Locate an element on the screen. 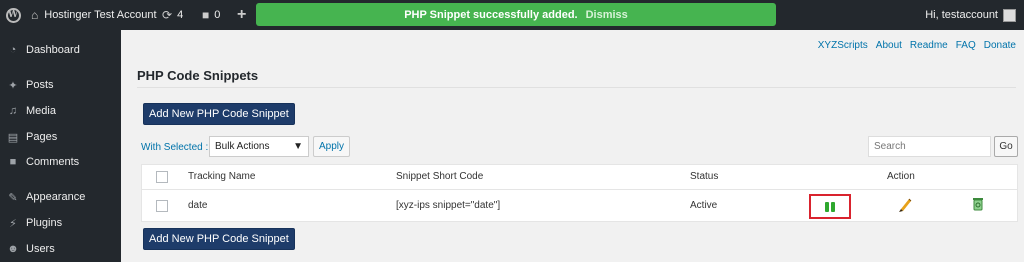 This screenshot has width=1024, height=262. delete-trash-icon is located at coordinates (978, 203).